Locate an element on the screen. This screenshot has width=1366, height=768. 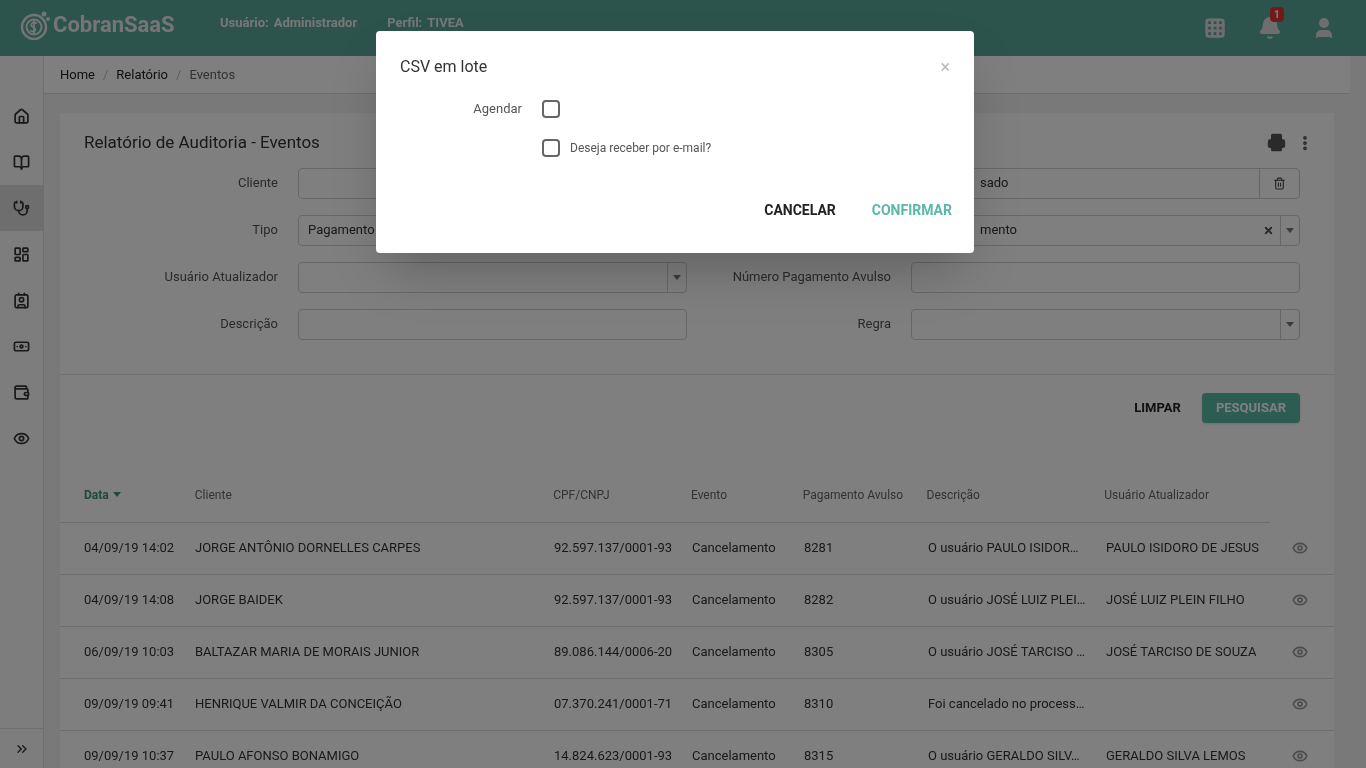
field-label: Descrição is located at coordinates (248, 324).